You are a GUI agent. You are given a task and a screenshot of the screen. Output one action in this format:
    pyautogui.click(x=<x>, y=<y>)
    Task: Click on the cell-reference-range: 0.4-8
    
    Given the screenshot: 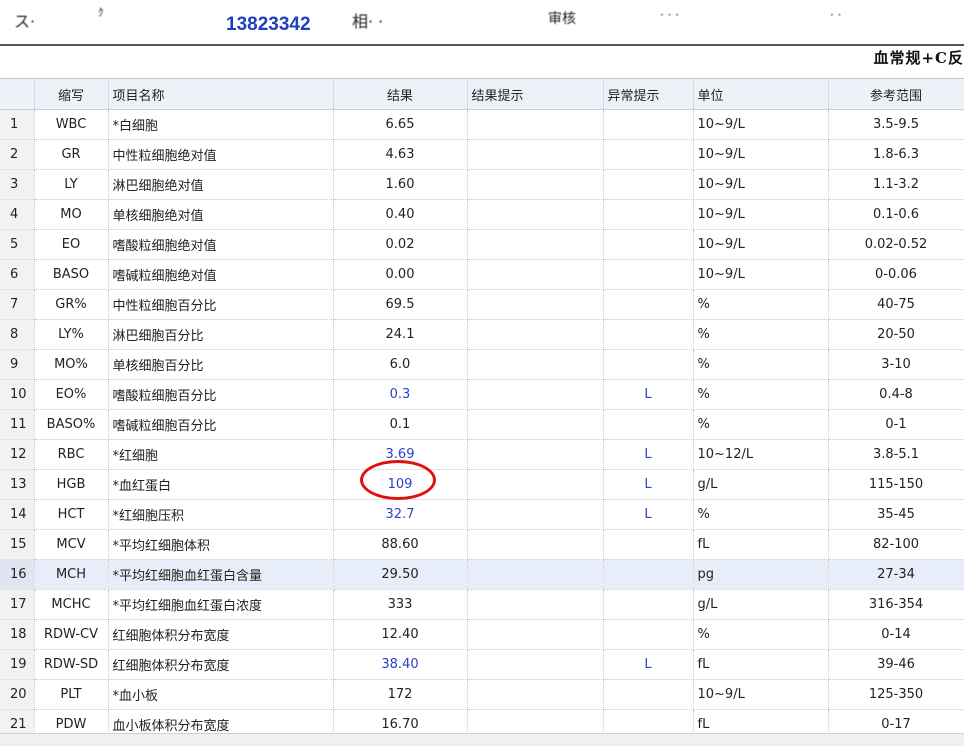 What is the action you would take?
    pyautogui.click(x=896, y=394)
    